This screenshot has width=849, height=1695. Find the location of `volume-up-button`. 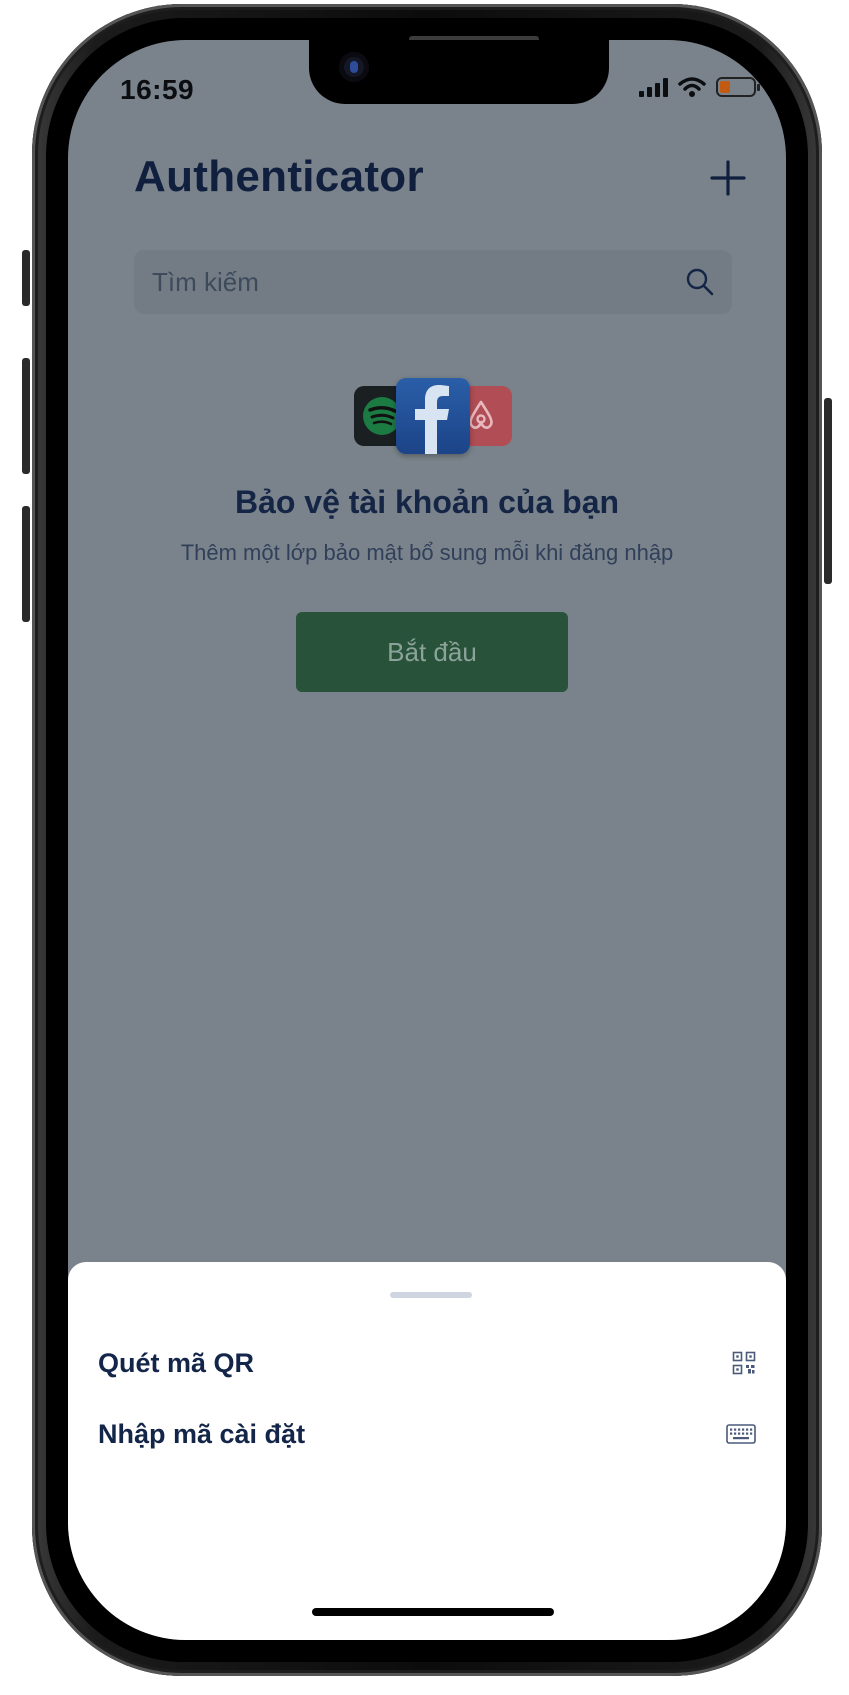

volume-up-button is located at coordinates (26, 416).